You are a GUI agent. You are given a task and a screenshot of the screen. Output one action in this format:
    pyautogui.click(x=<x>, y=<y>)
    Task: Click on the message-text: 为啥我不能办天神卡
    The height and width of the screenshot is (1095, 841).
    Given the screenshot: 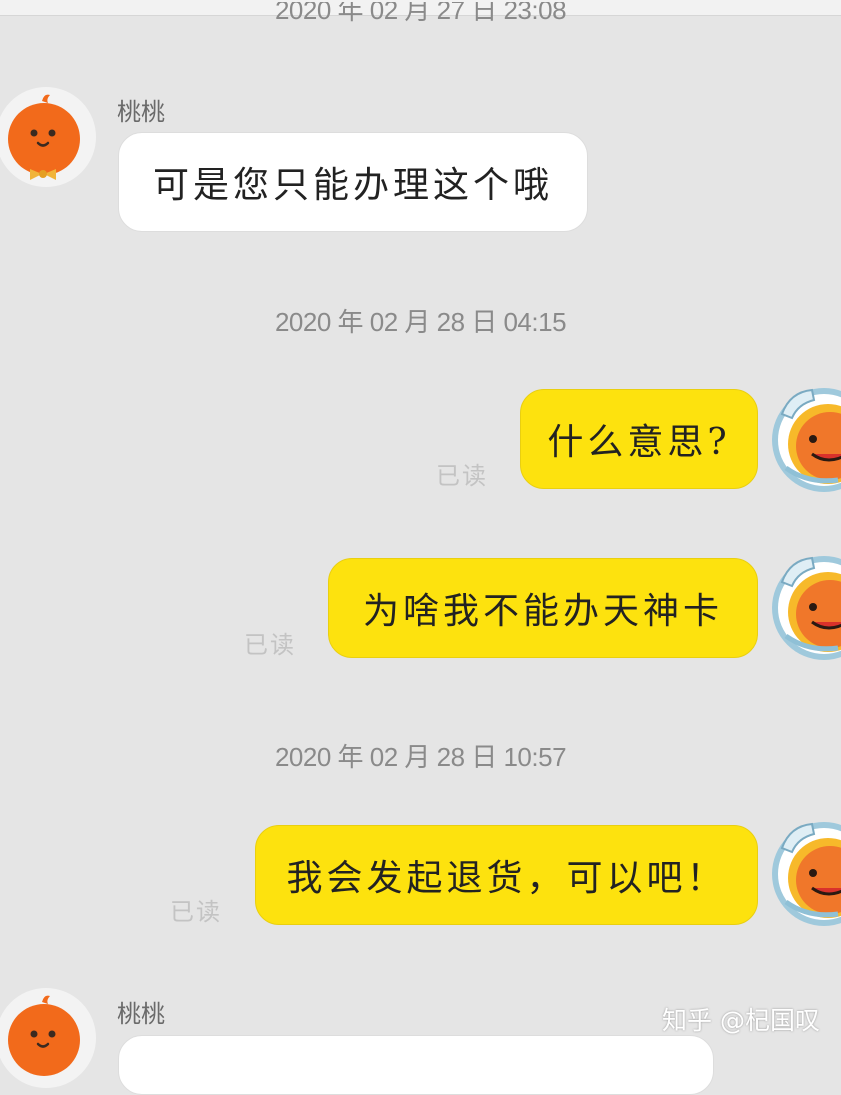 What is the action you would take?
    pyautogui.click(x=542, y=611)
    